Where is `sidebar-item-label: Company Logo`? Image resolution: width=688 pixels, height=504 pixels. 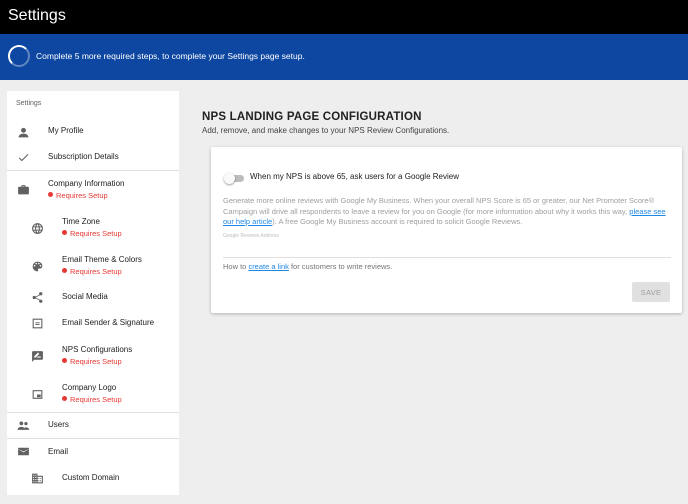
sidebar-item-label: Company Logo is located at coordinates (89, 387).